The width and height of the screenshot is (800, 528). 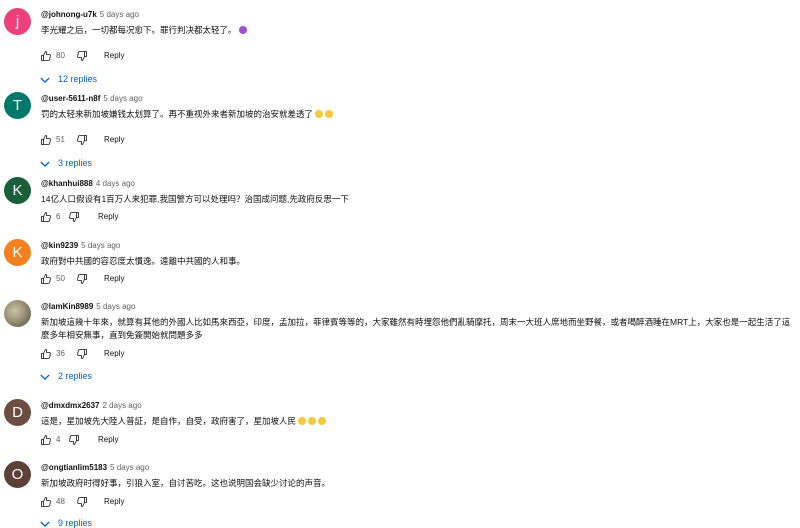 I want to click on replies-label: 3 replies, so click(x=75, y=163).